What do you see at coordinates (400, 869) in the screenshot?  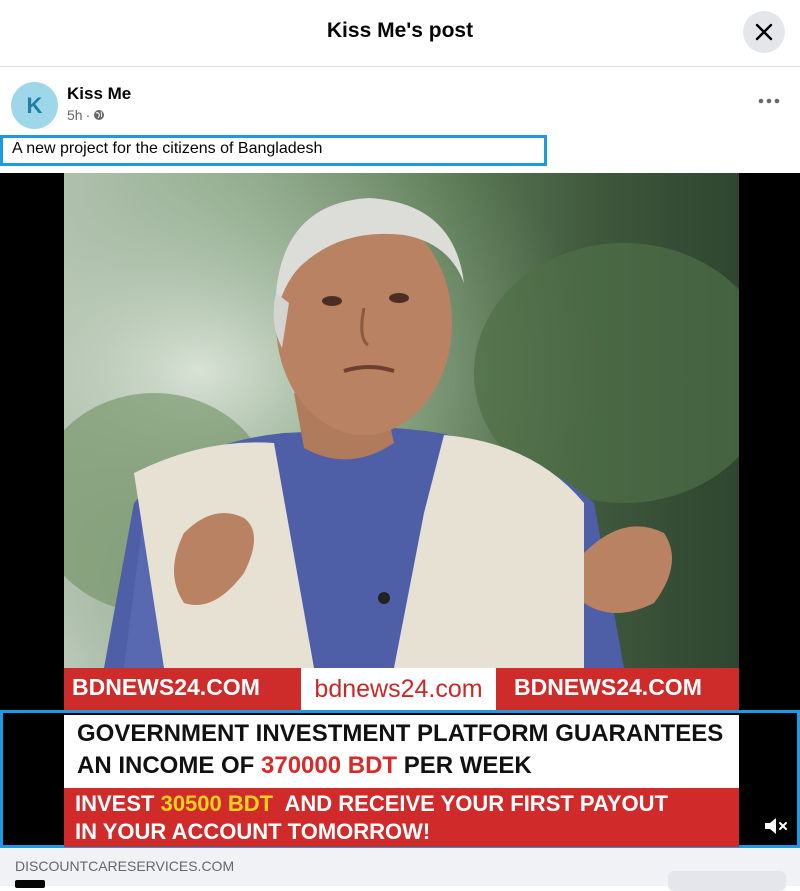 I see `link-preview: DISCOUNTCARESERVICES.COM` at bounding box center [400, 869].